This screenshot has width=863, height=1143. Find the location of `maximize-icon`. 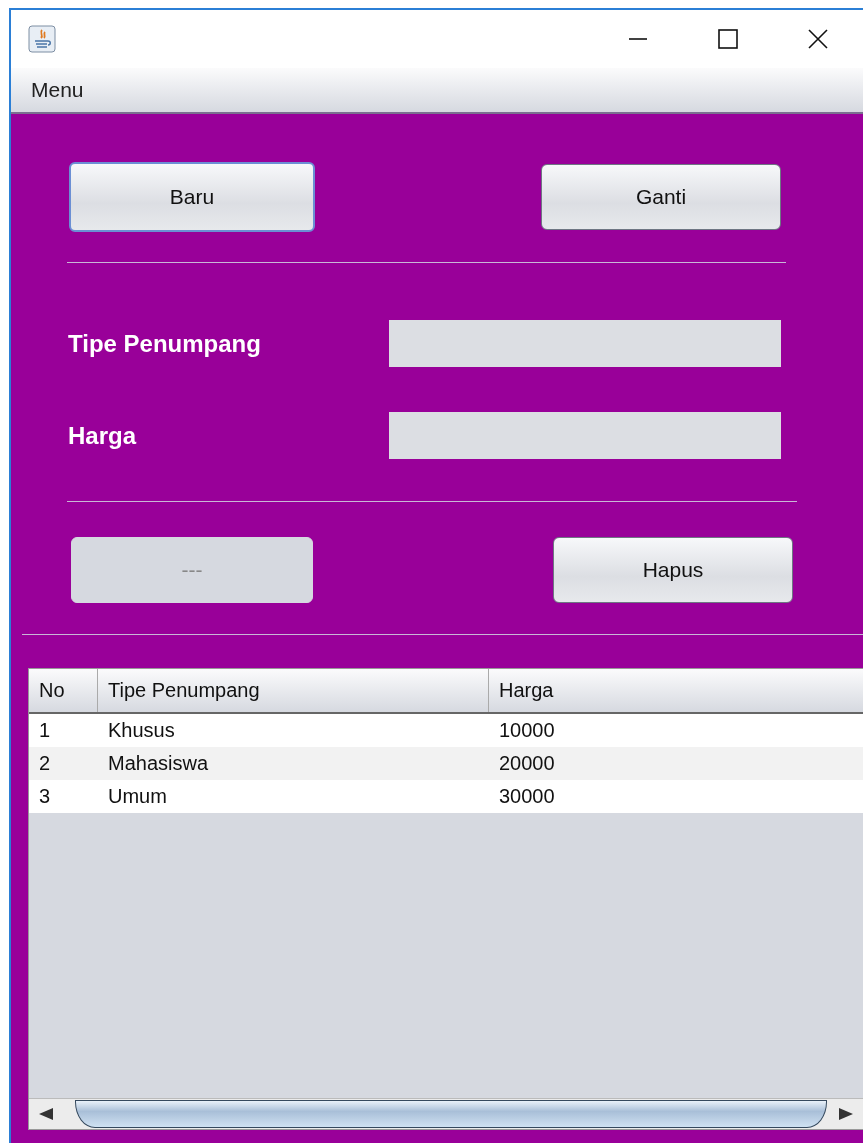

maximize-icon is located at coordinates (728, 39).